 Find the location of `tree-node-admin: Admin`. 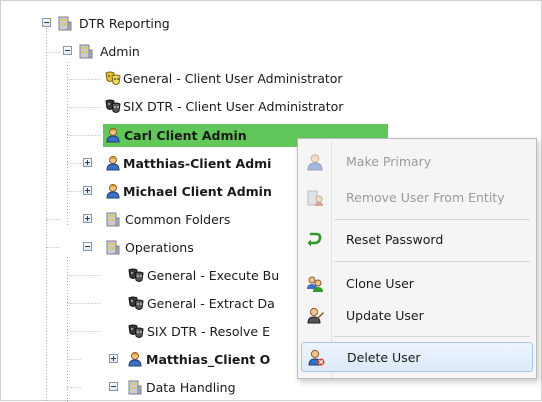

tree-node-admin: Admin is located at coordinates (202, 51).